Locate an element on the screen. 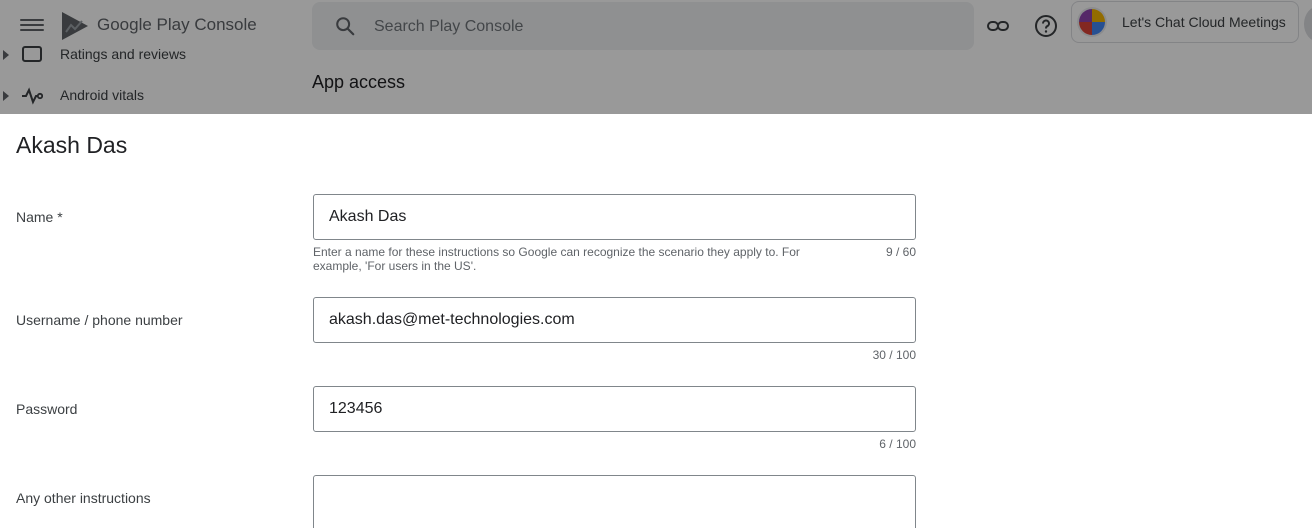 The width and height of the screenshot is (1312, 528). name-field-value: Akash Das is located at coordinates (367, 217).